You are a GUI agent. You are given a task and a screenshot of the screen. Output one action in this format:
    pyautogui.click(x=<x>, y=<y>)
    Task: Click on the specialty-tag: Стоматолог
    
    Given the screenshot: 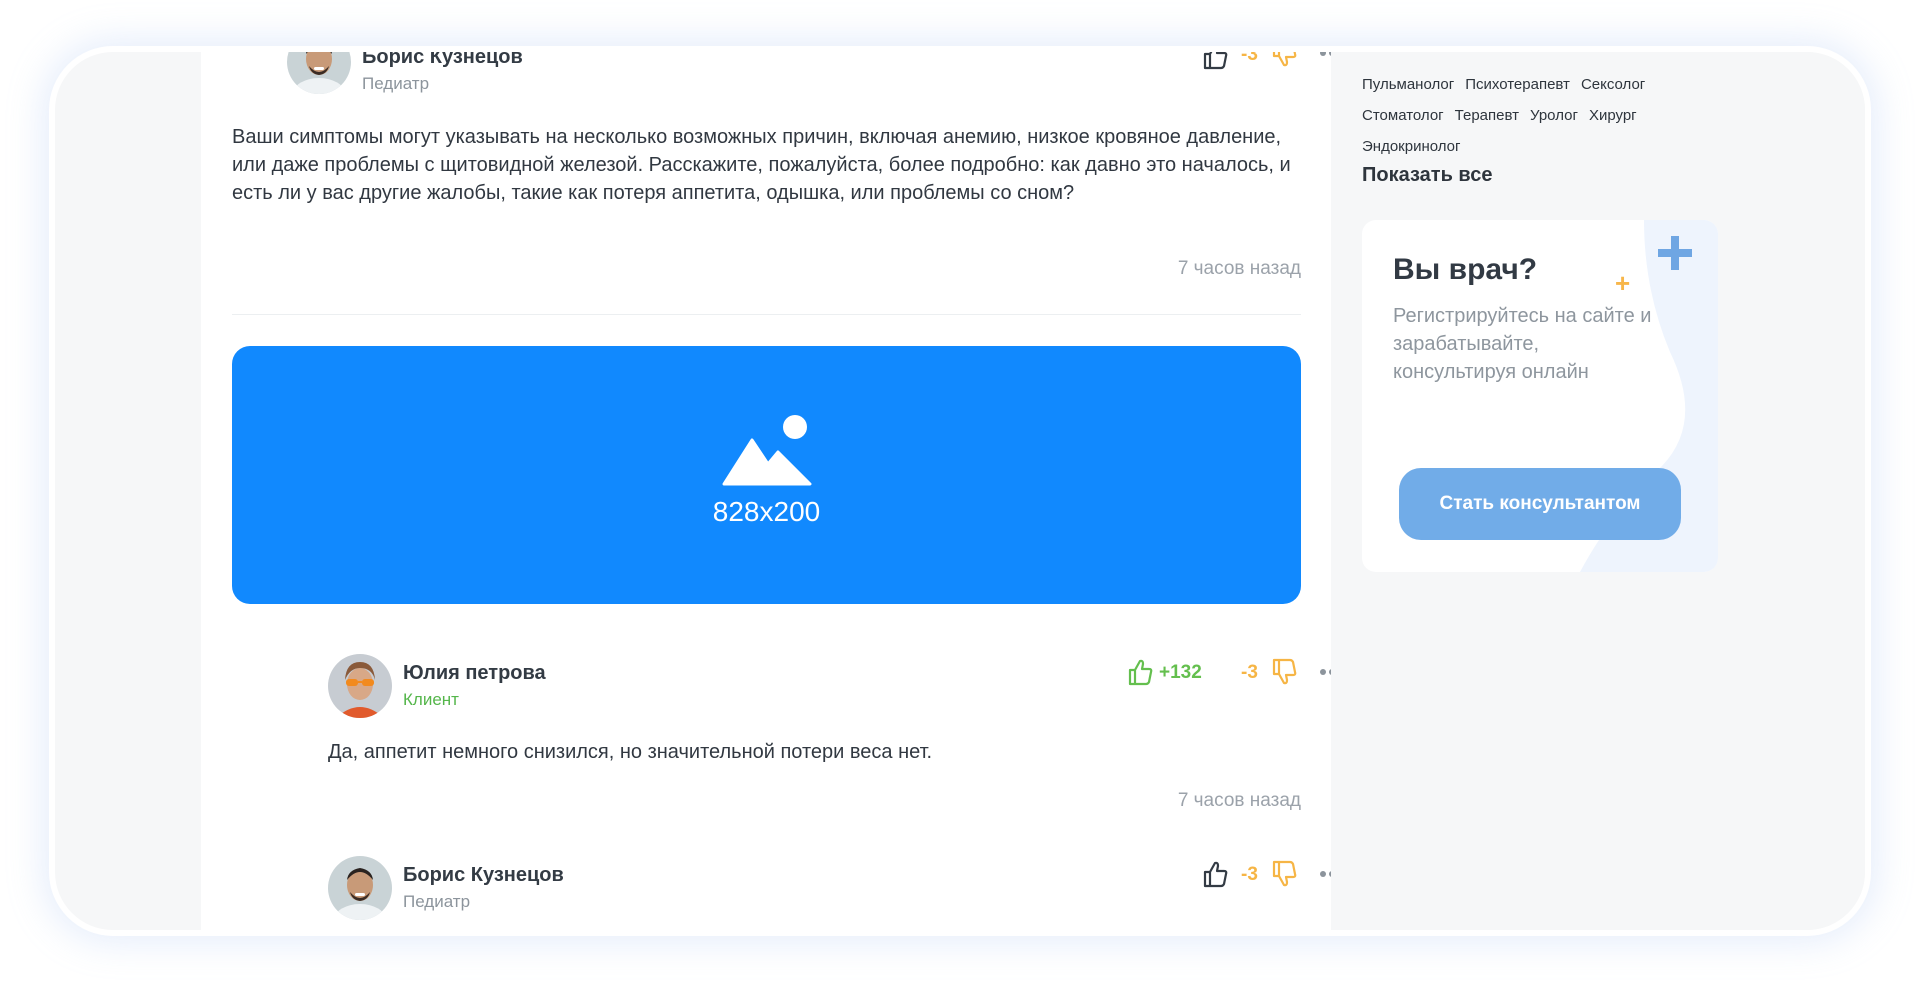 What is the action you would take?
    pyautogui.click(x=1403, y=115)
    